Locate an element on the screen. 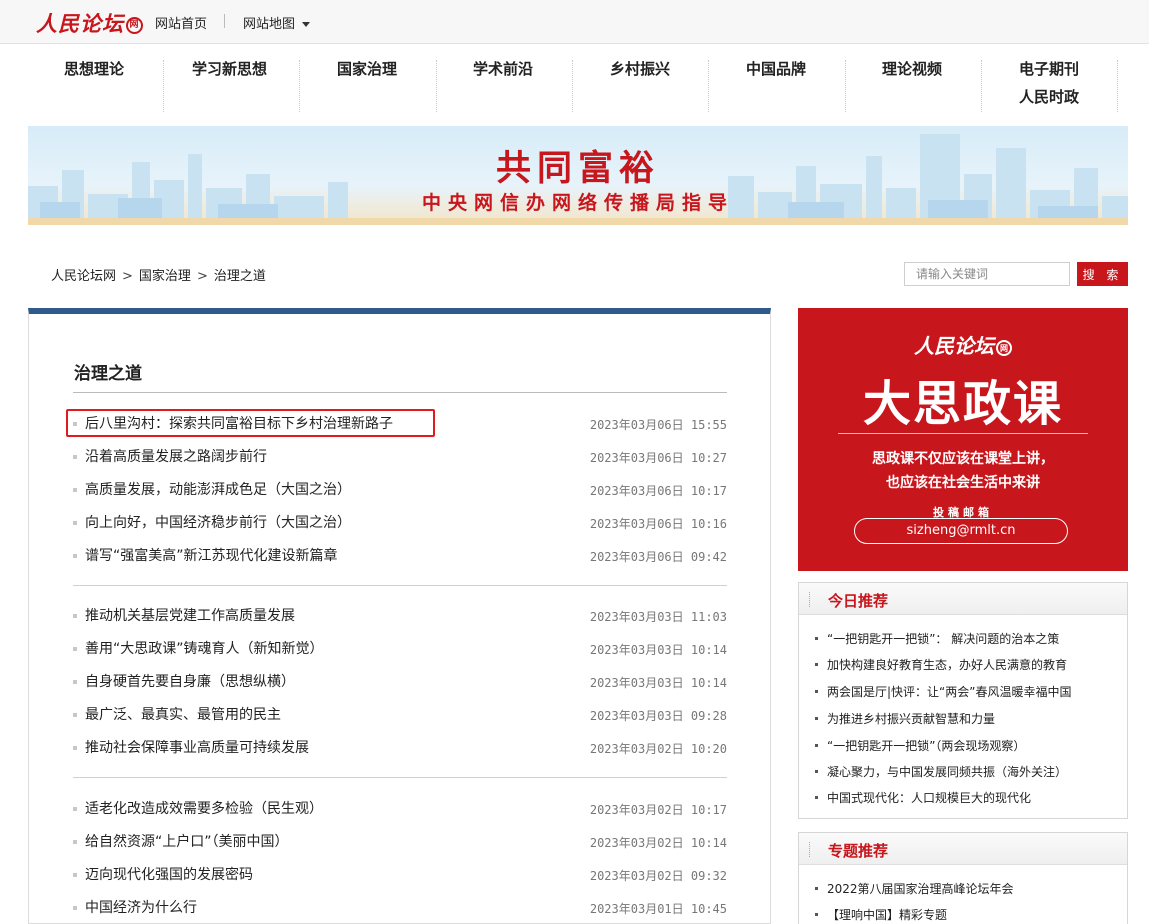  list-item: 中国式现代化：人口规模巨大的现代化 is located at coordinates (970, 798).